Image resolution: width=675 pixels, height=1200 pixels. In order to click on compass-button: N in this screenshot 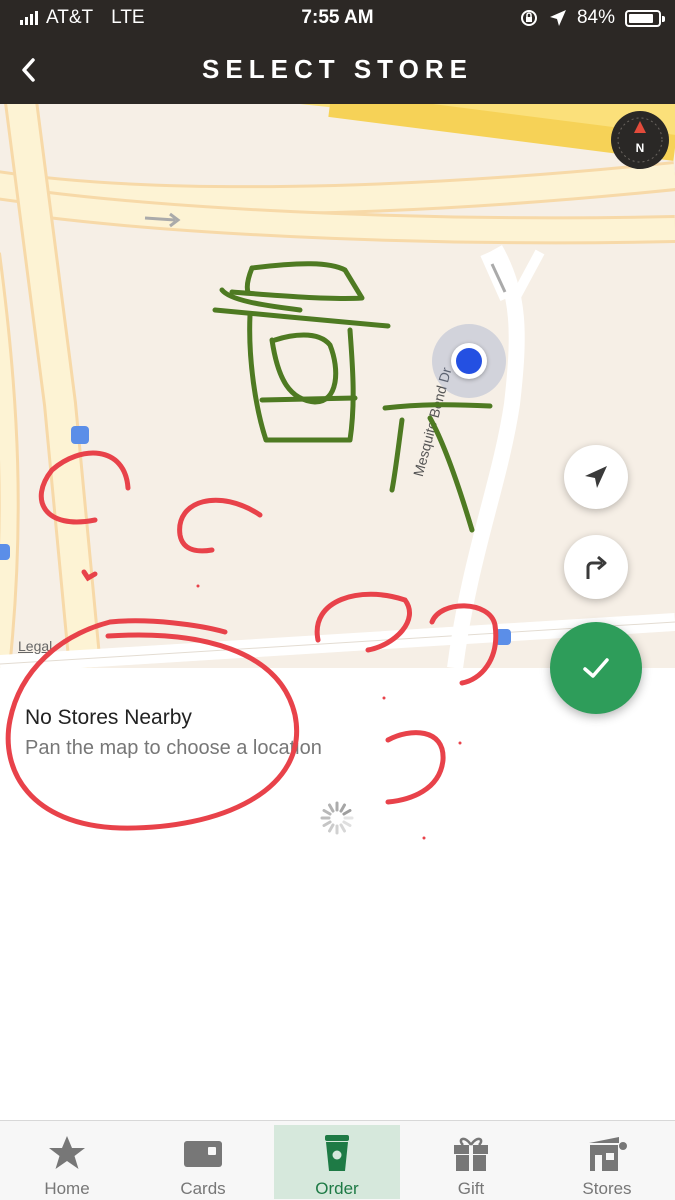, I will do `click(640, 140)`.